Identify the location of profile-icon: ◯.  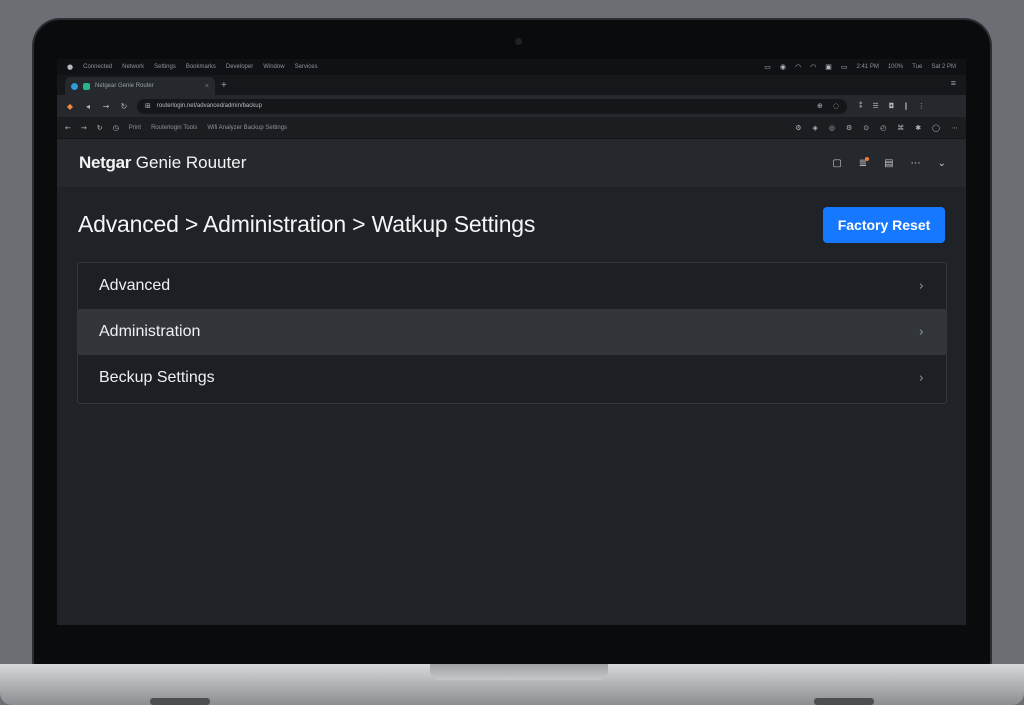
(936, 128).